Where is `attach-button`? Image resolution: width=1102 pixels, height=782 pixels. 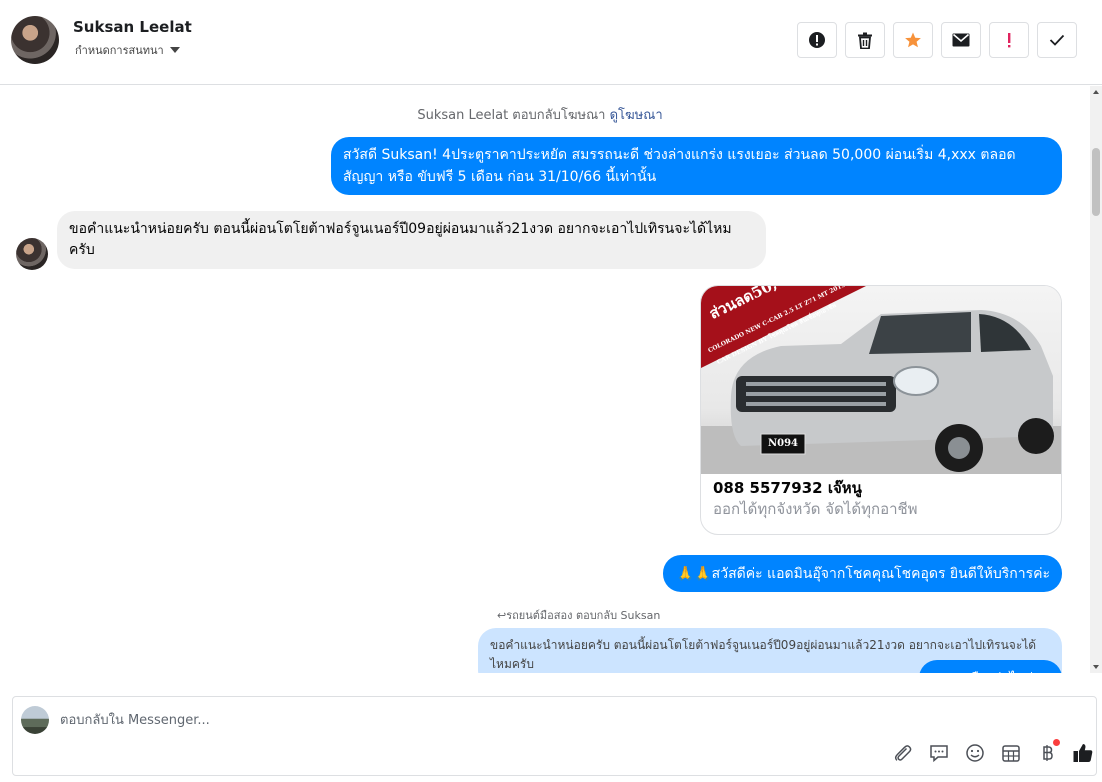
attach-button is located at coordinates (903, 753).